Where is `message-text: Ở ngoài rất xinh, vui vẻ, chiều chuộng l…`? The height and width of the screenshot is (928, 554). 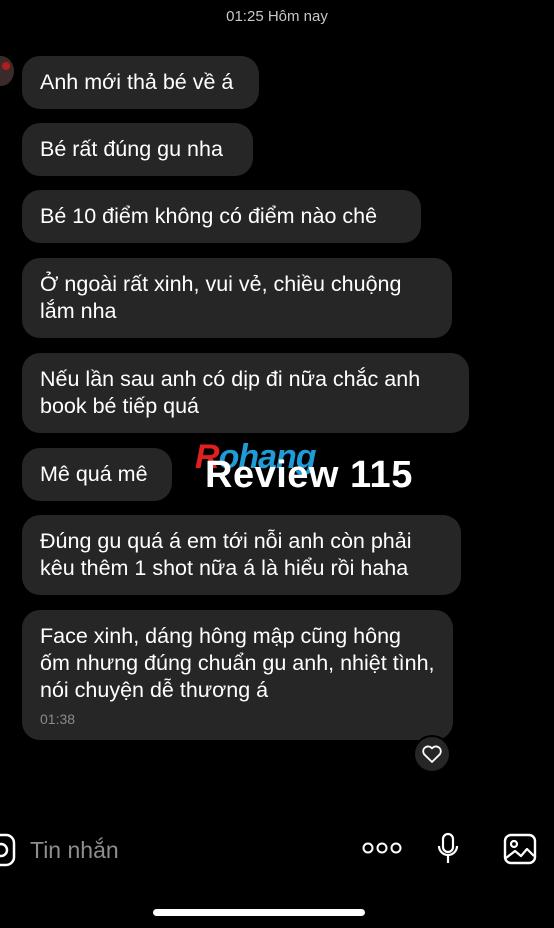
message-text: Ở ngoài rất xinh, vui vẻ, chiều chuộng l… is located at coordinates (221, 297).